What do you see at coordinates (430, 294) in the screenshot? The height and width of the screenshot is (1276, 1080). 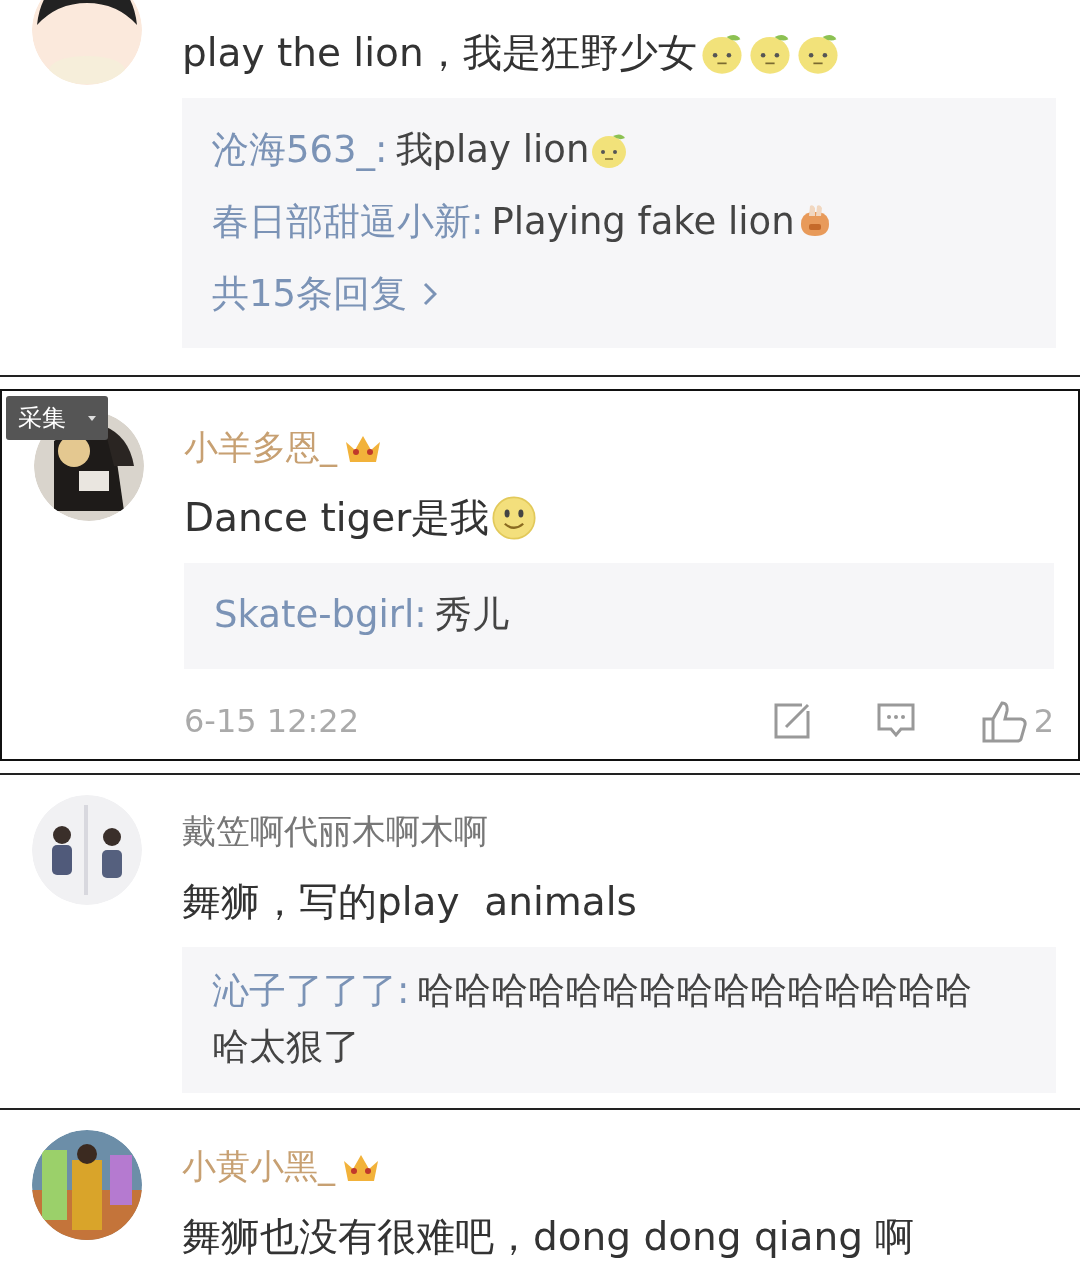 I see `chevron-icon` at bounding box center [430, 294].